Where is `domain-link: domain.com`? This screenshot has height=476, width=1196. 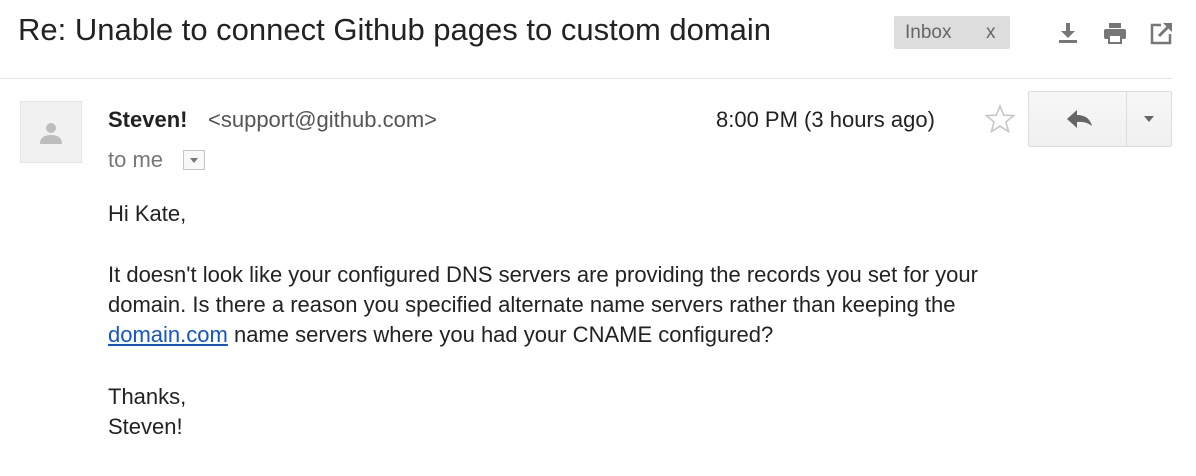
domain-link: domain.com is located at coordinates (168, 334).